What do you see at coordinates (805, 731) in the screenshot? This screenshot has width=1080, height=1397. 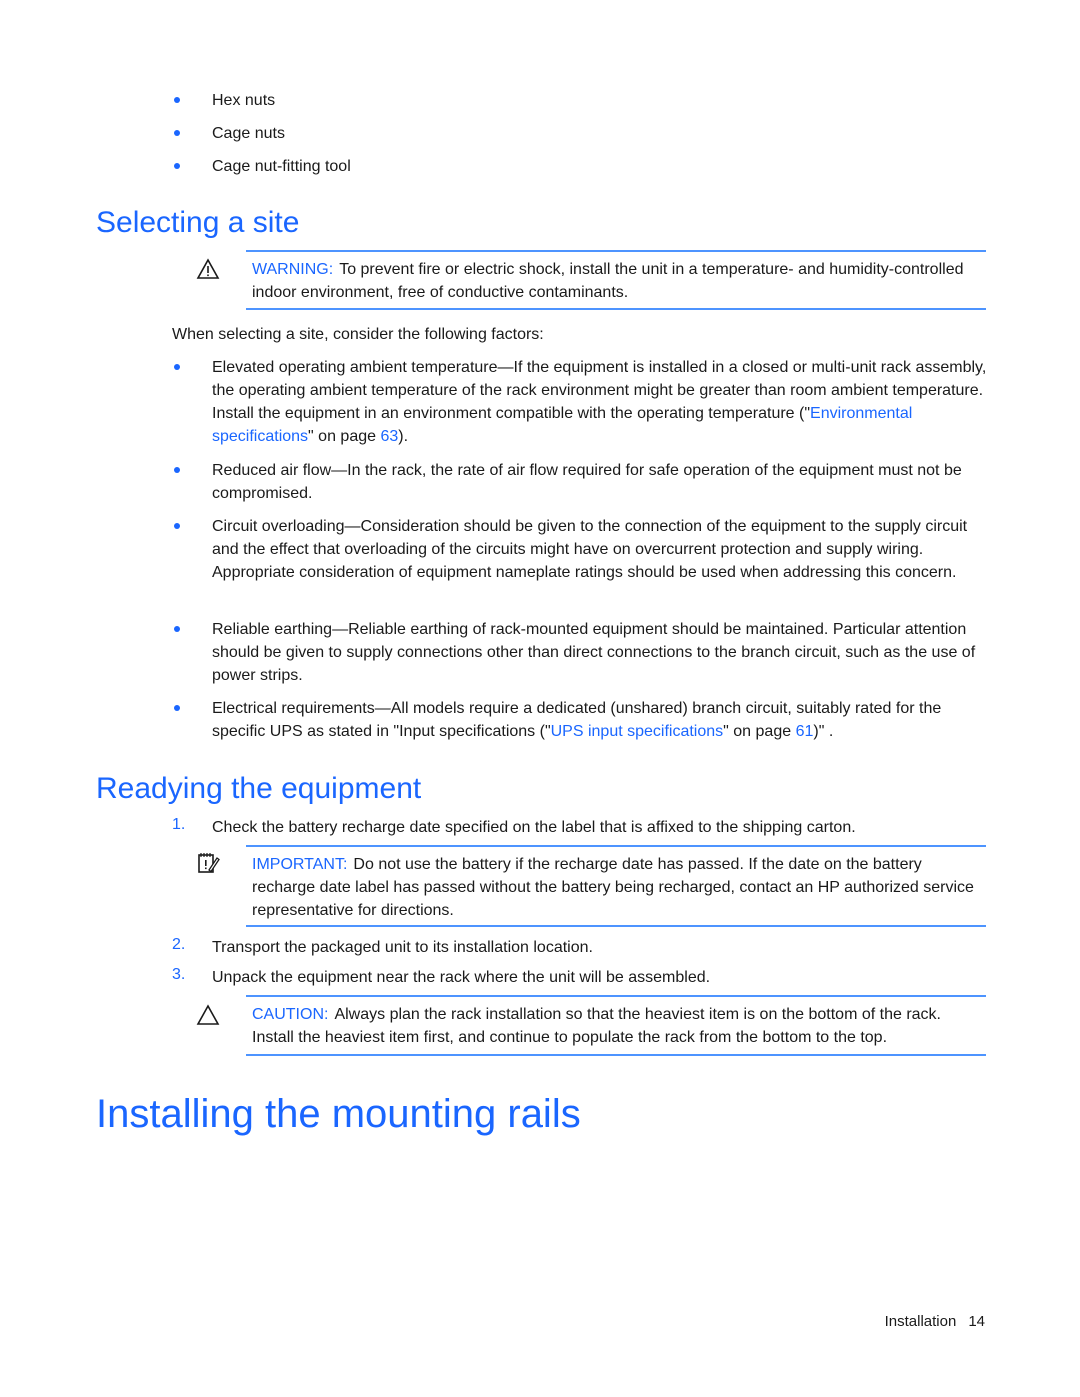 I see `page-61-link: 61` at bounding box center [805, 731].